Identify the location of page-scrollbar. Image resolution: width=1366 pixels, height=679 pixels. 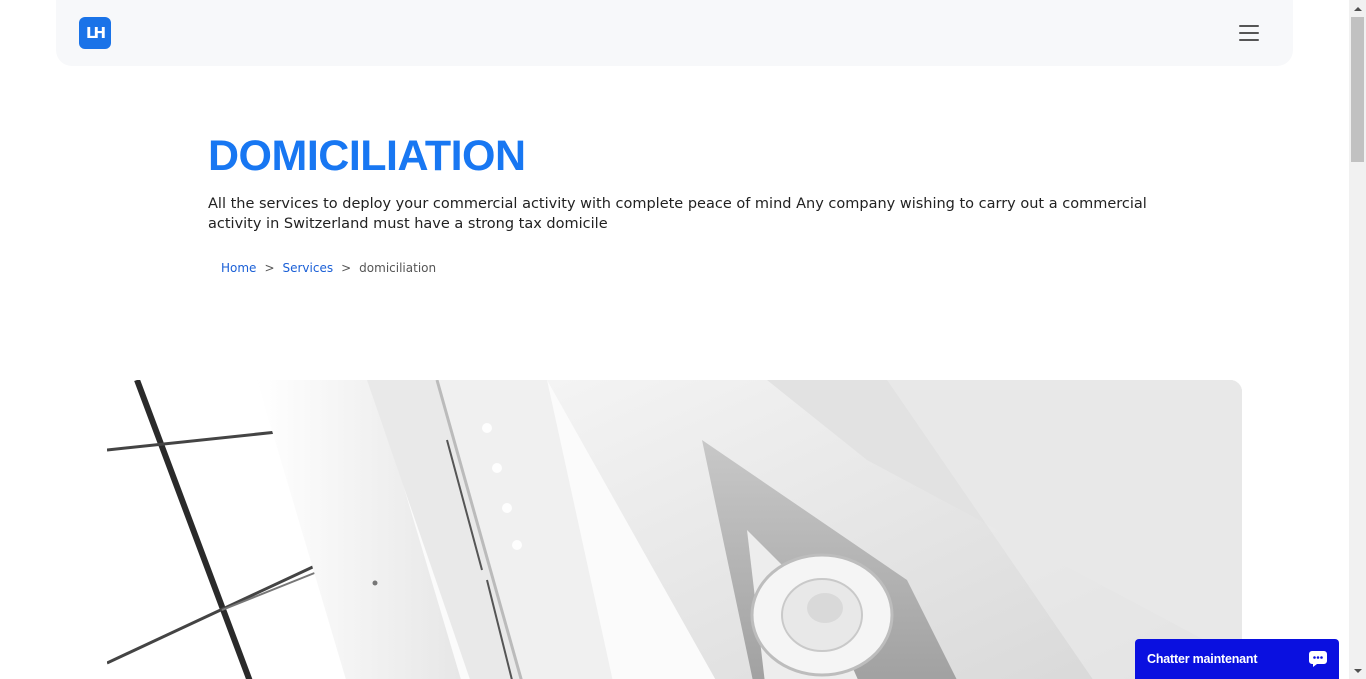
(1357, 339).